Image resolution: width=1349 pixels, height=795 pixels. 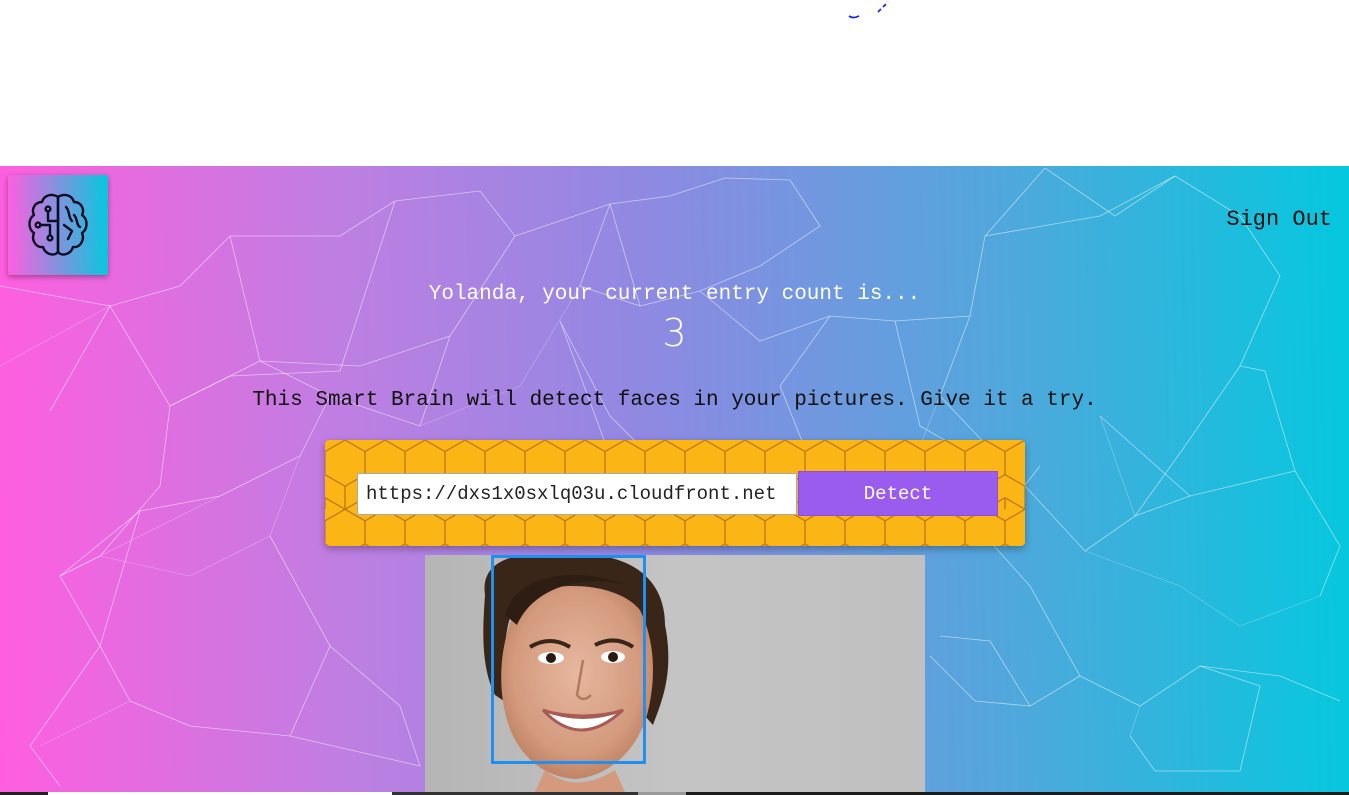 What do you see at coordinates (868, 10) in the screenshot?
I see `scribble-mark` at bounding box center [868, 10].